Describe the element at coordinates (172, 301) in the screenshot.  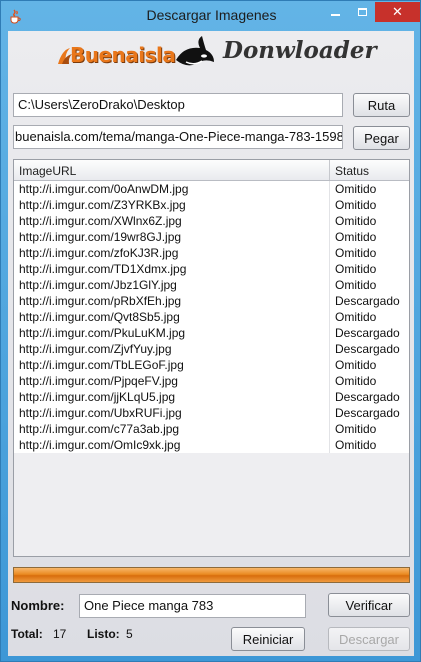
I see `cell-image-url: http://i.imgur.com/pRbXfEh.jpg` at that location.